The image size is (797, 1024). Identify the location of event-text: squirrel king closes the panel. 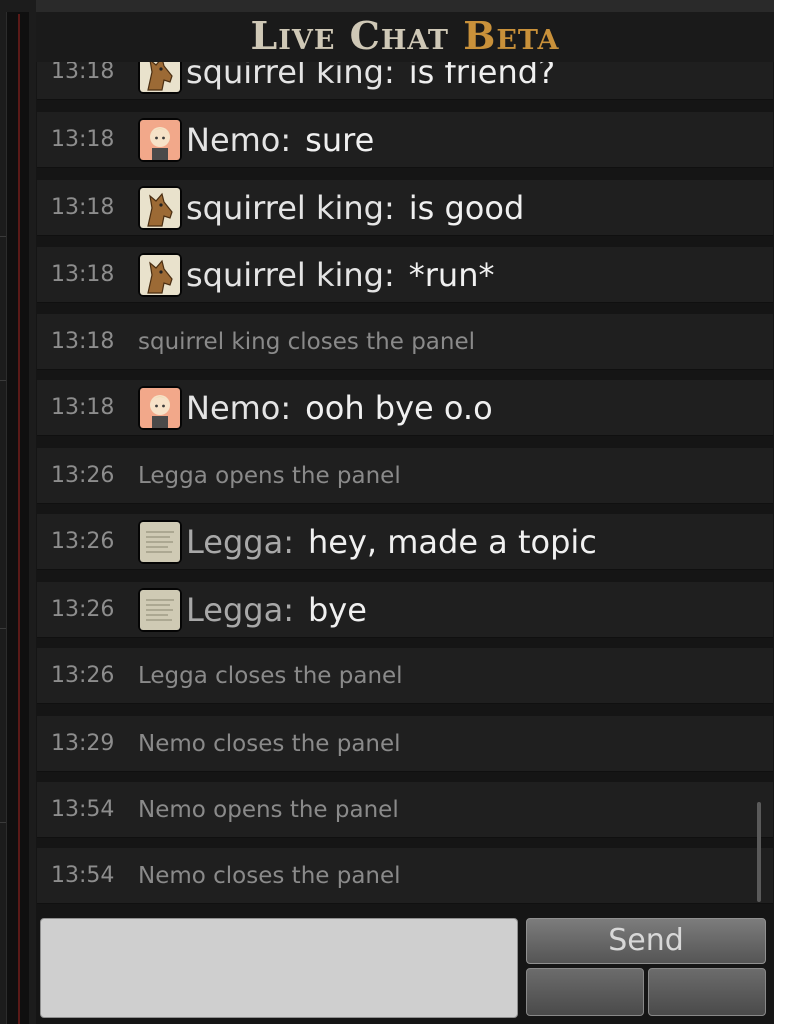
(307, 341).